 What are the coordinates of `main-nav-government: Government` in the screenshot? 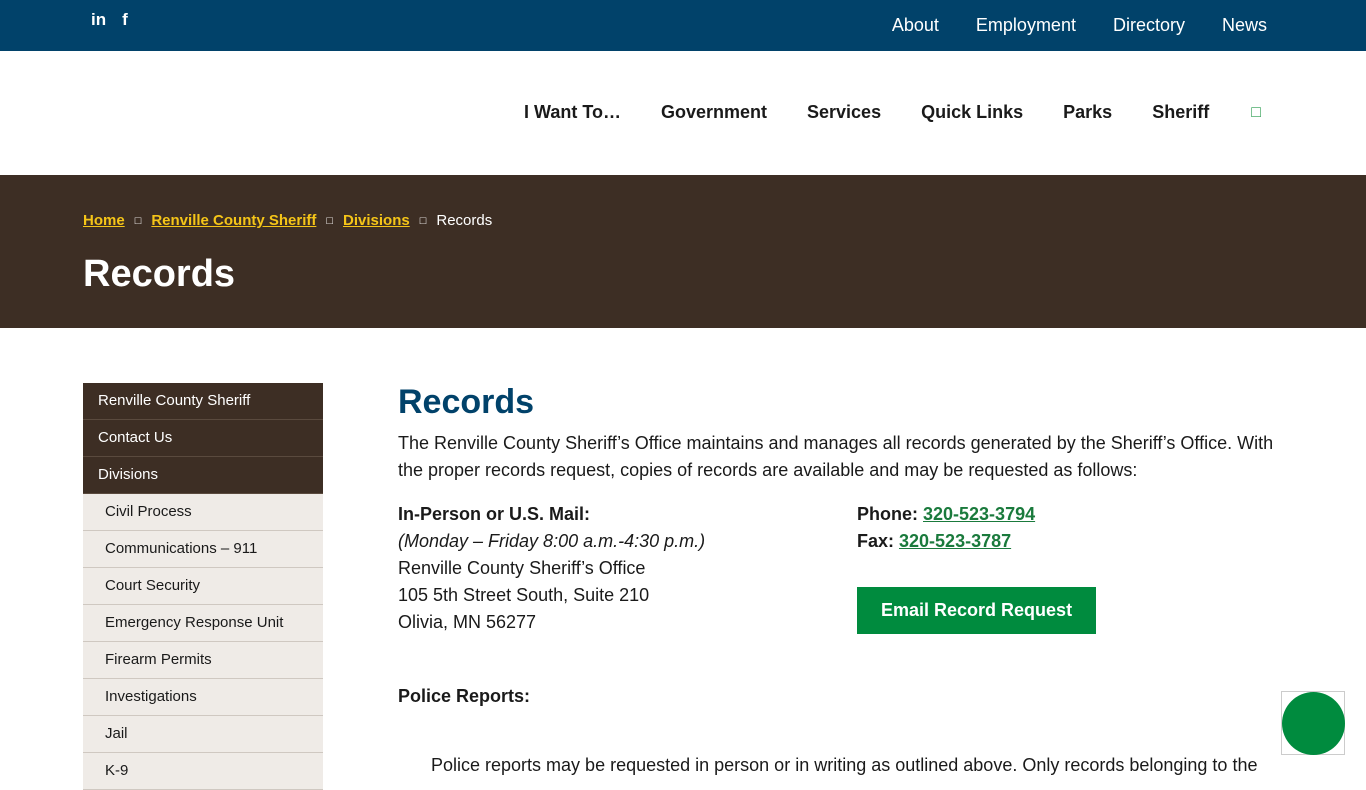 It's located at (714, 112).